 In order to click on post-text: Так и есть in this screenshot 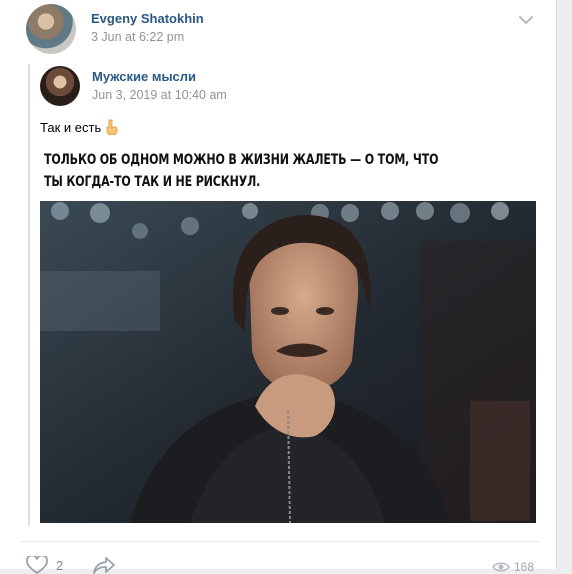, I will do `click(79, 127)`.